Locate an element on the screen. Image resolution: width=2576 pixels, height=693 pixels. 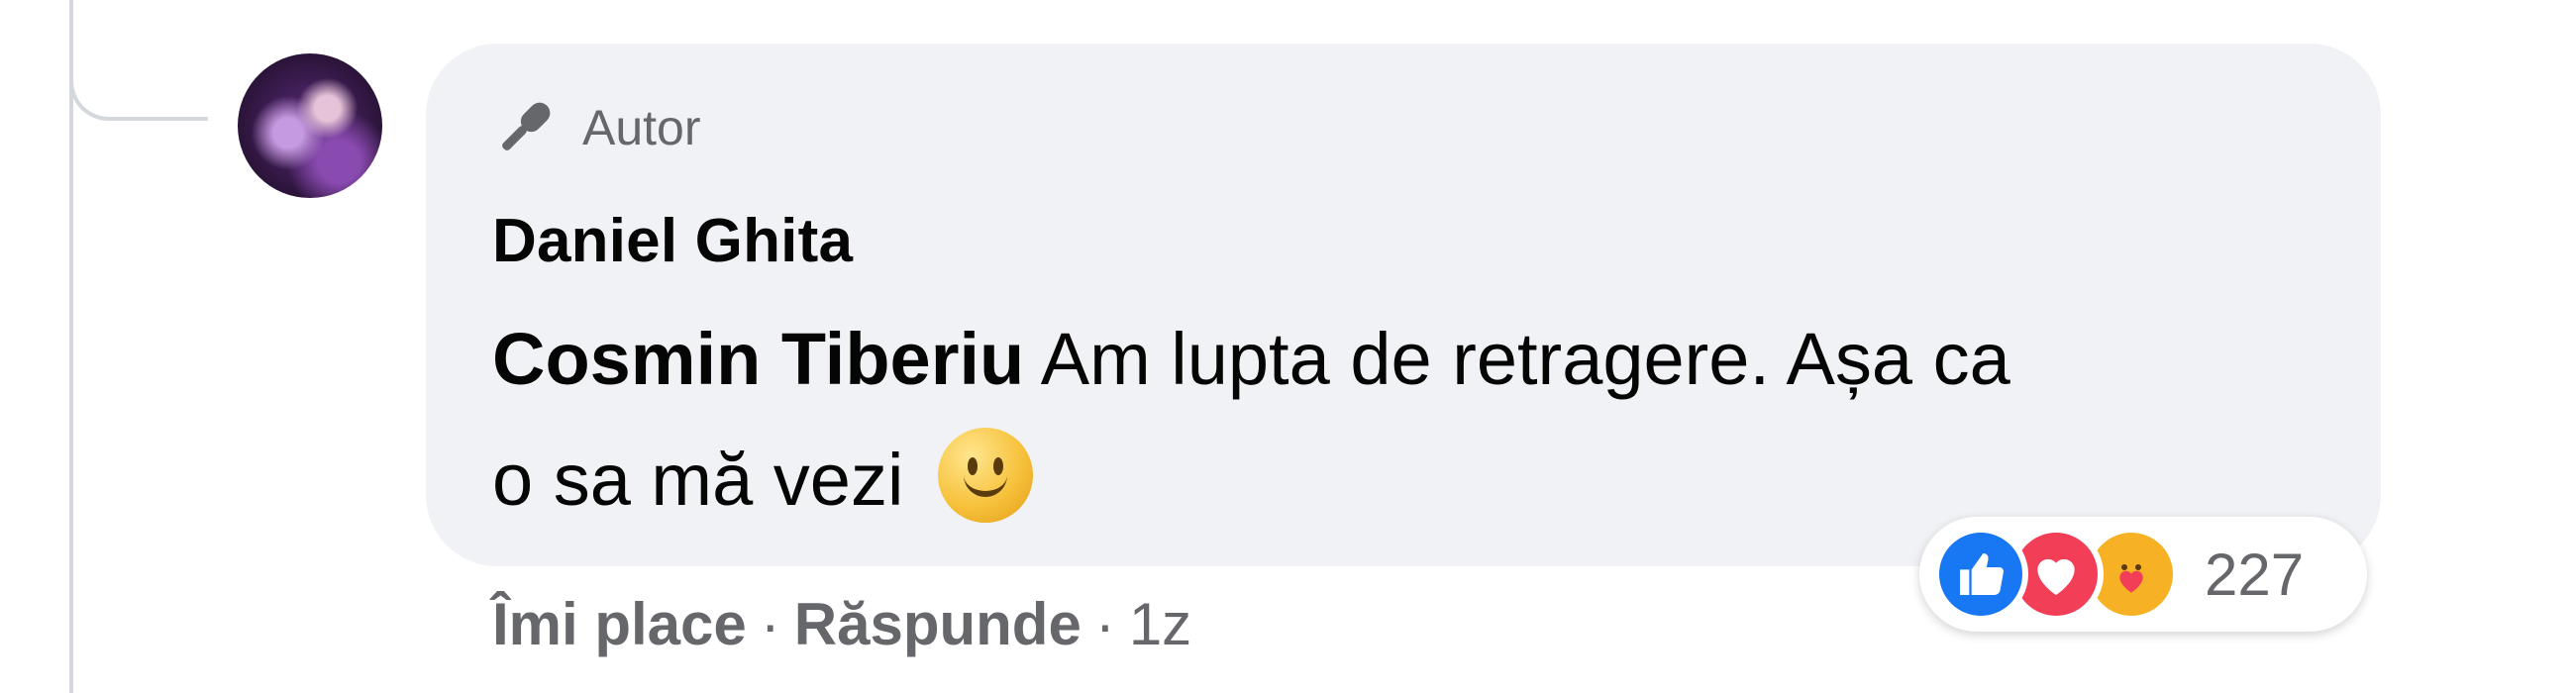
comment-actions: Îmi place · Răspunde · 1z is located at coordinates (841, 624).